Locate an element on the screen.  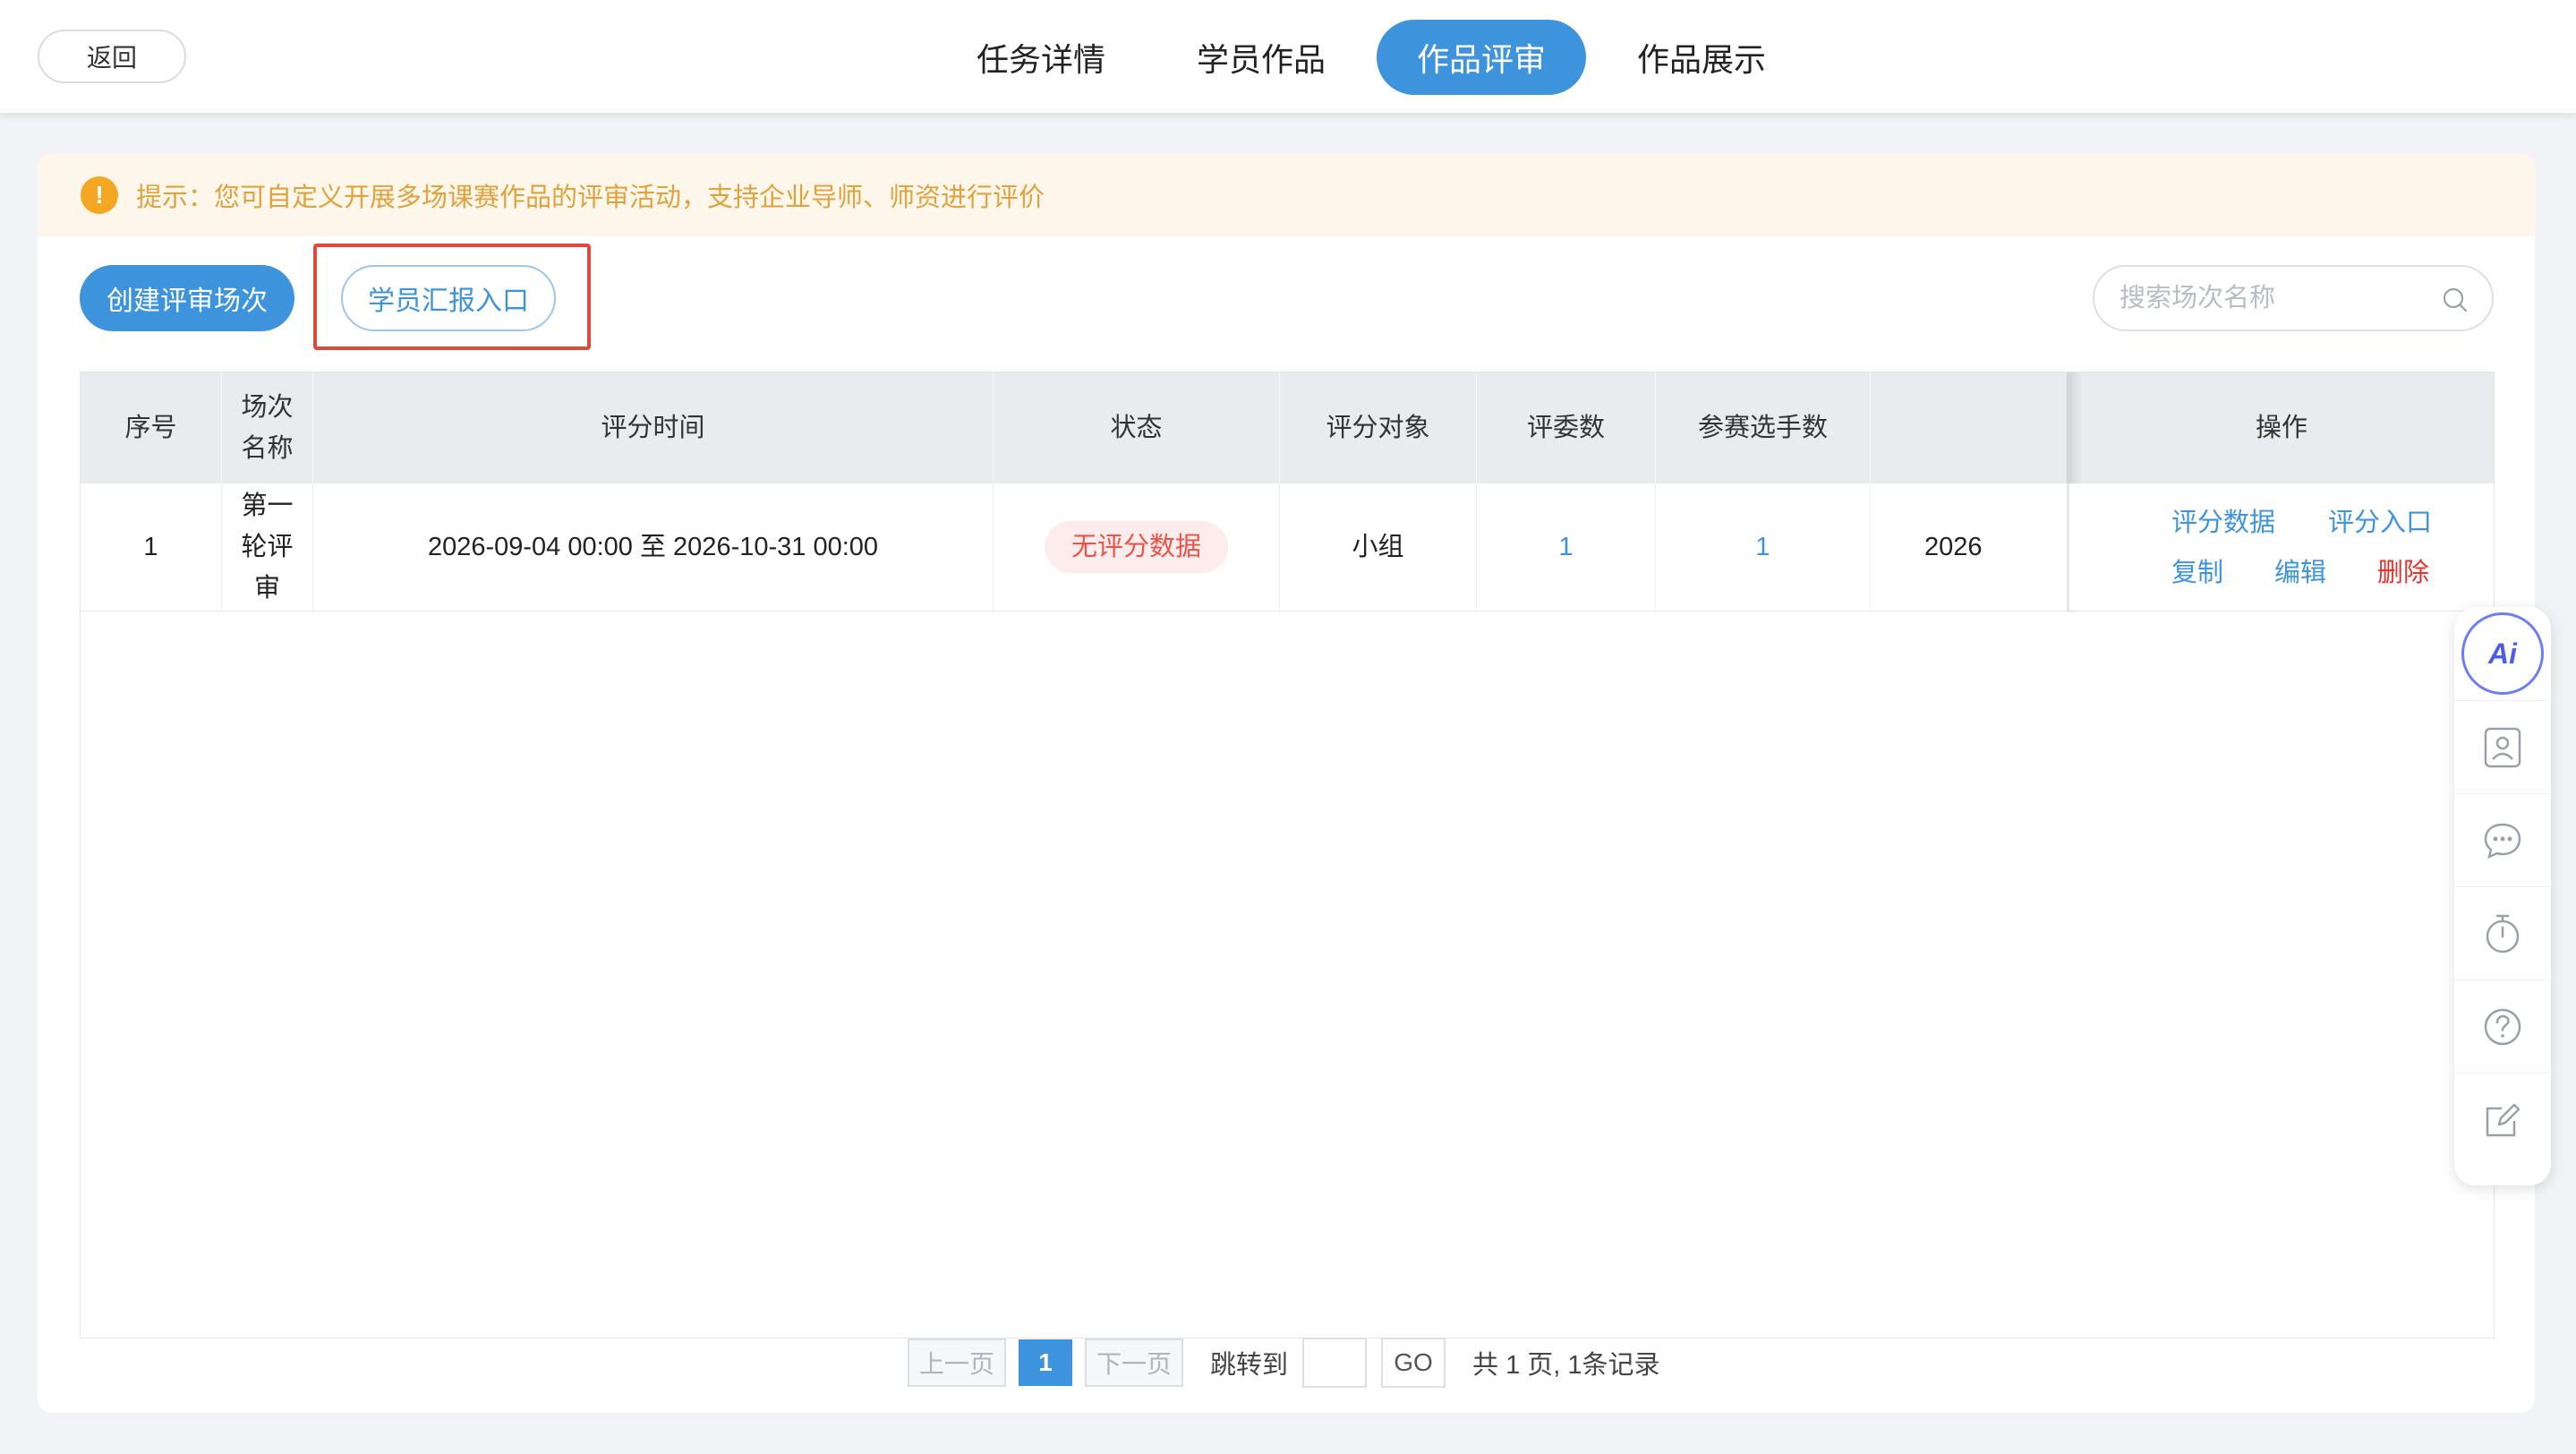
floating-toolbar: Ai is located at coordinates (2502, 896).